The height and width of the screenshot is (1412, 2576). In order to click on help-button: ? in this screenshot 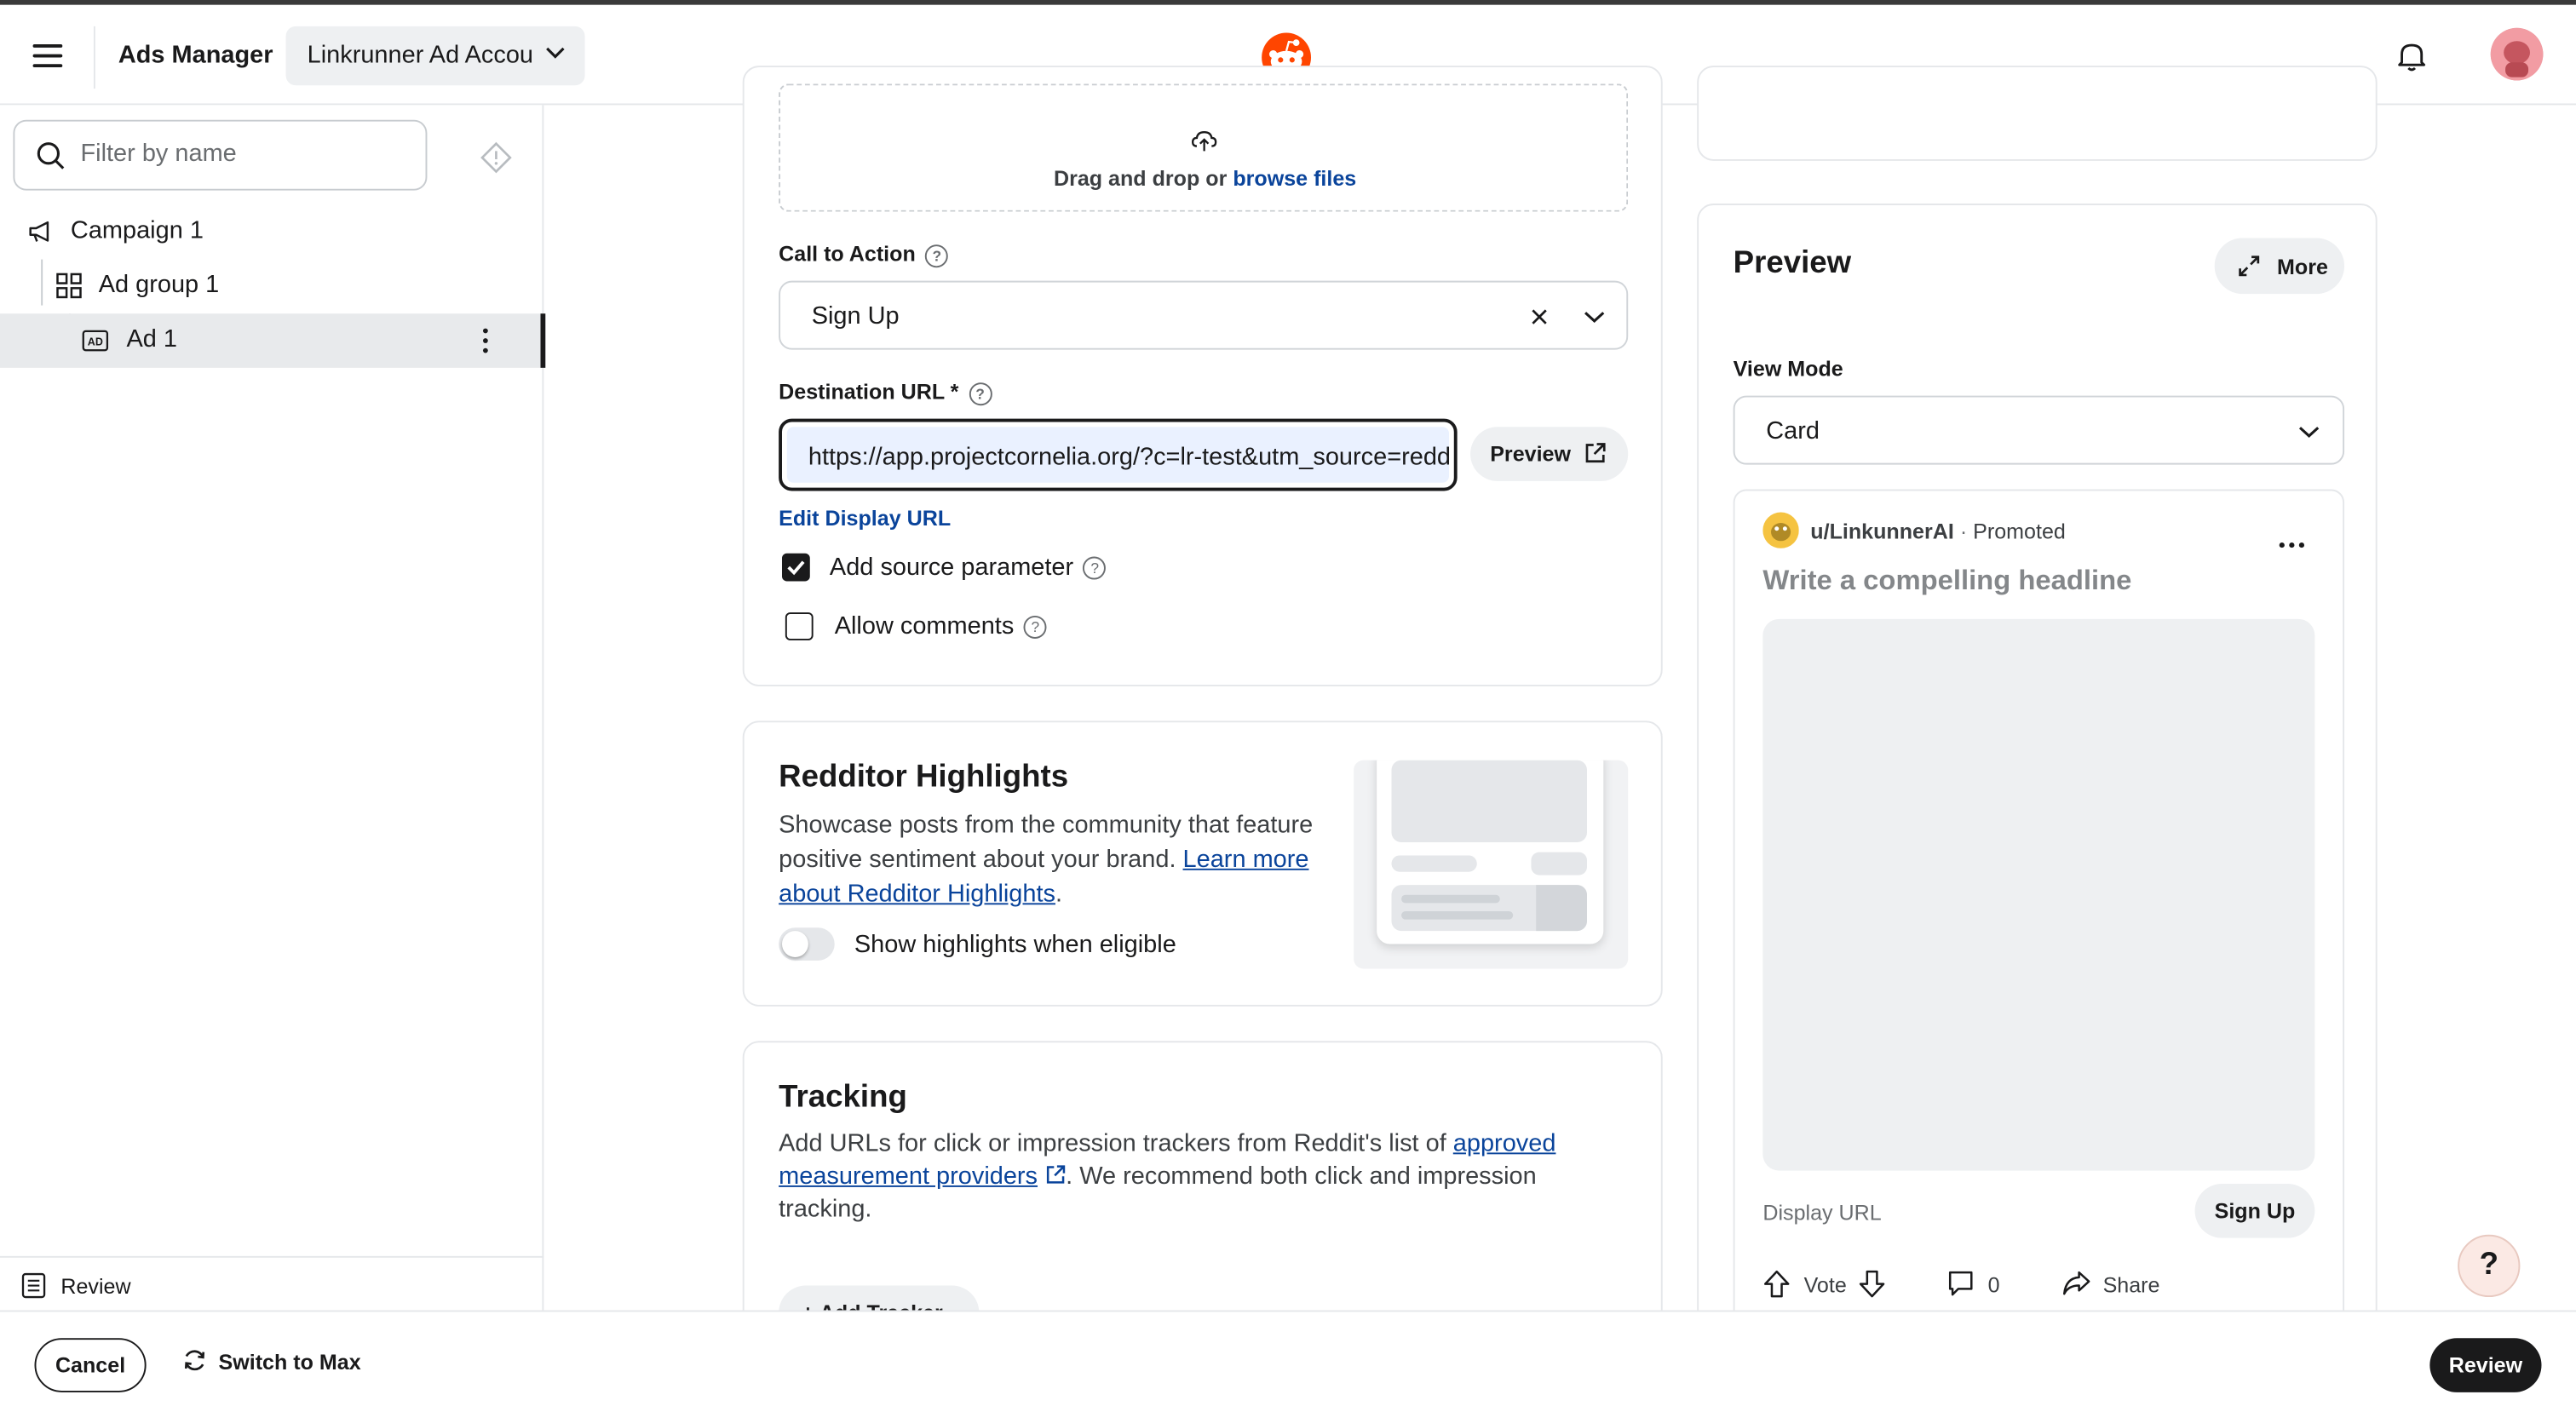, I will do `click(2489, 1266)`.